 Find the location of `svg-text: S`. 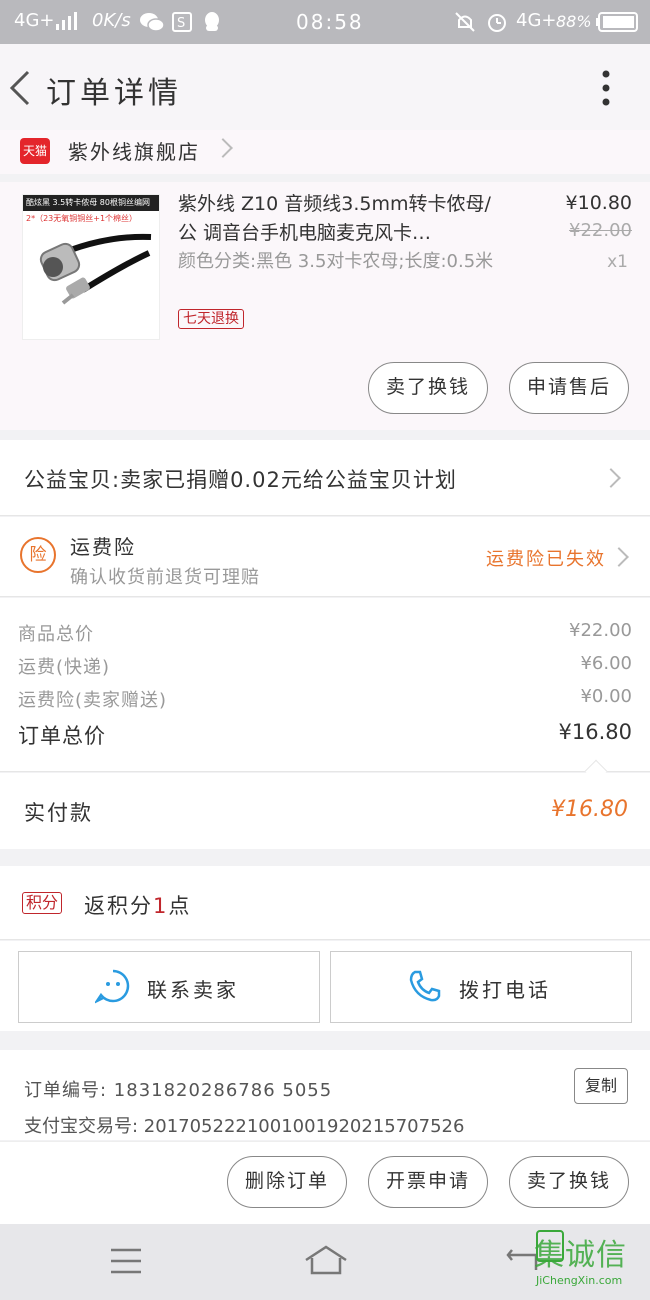

svg-text: S is located at coordinates (181, 23).